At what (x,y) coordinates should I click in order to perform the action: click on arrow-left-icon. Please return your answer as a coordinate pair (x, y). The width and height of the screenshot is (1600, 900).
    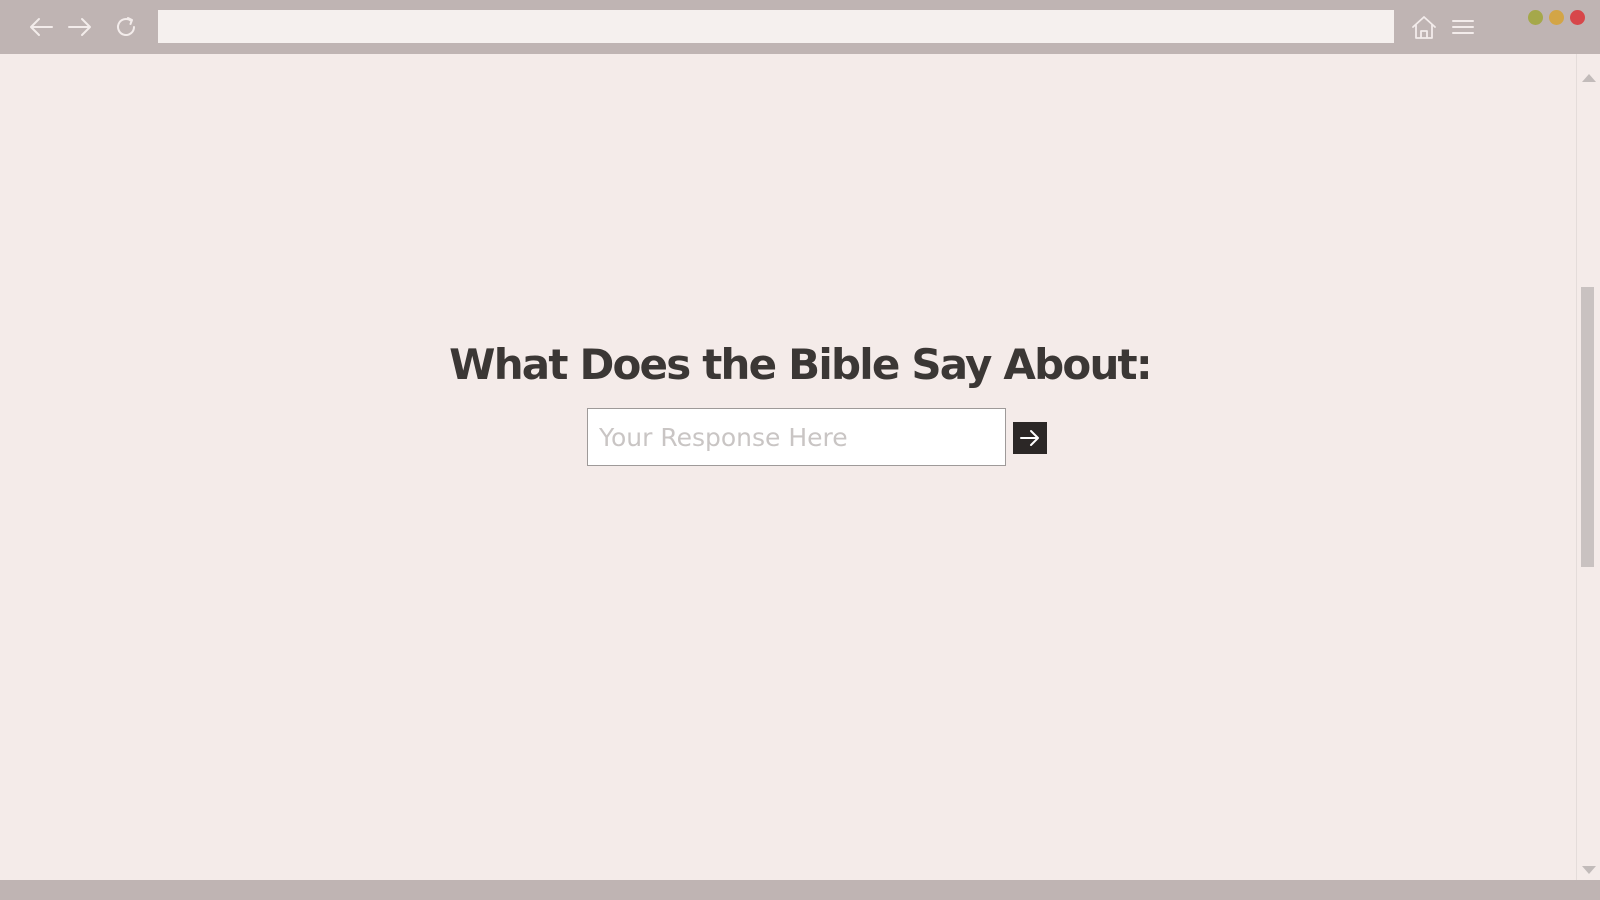
    Looking at the image, I should click on (41, 27).